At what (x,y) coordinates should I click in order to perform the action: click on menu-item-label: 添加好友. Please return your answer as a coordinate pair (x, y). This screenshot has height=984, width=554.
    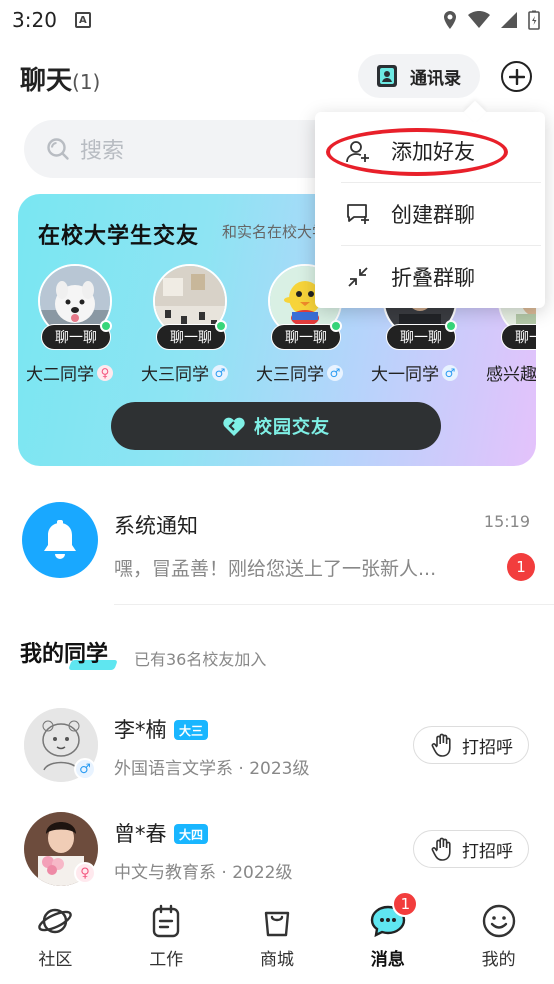
    Looking at the image, I should click on (433, 152).